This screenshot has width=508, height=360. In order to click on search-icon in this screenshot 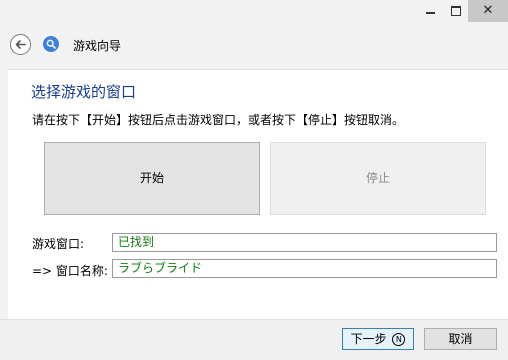, I will do `click(51, 44)`.